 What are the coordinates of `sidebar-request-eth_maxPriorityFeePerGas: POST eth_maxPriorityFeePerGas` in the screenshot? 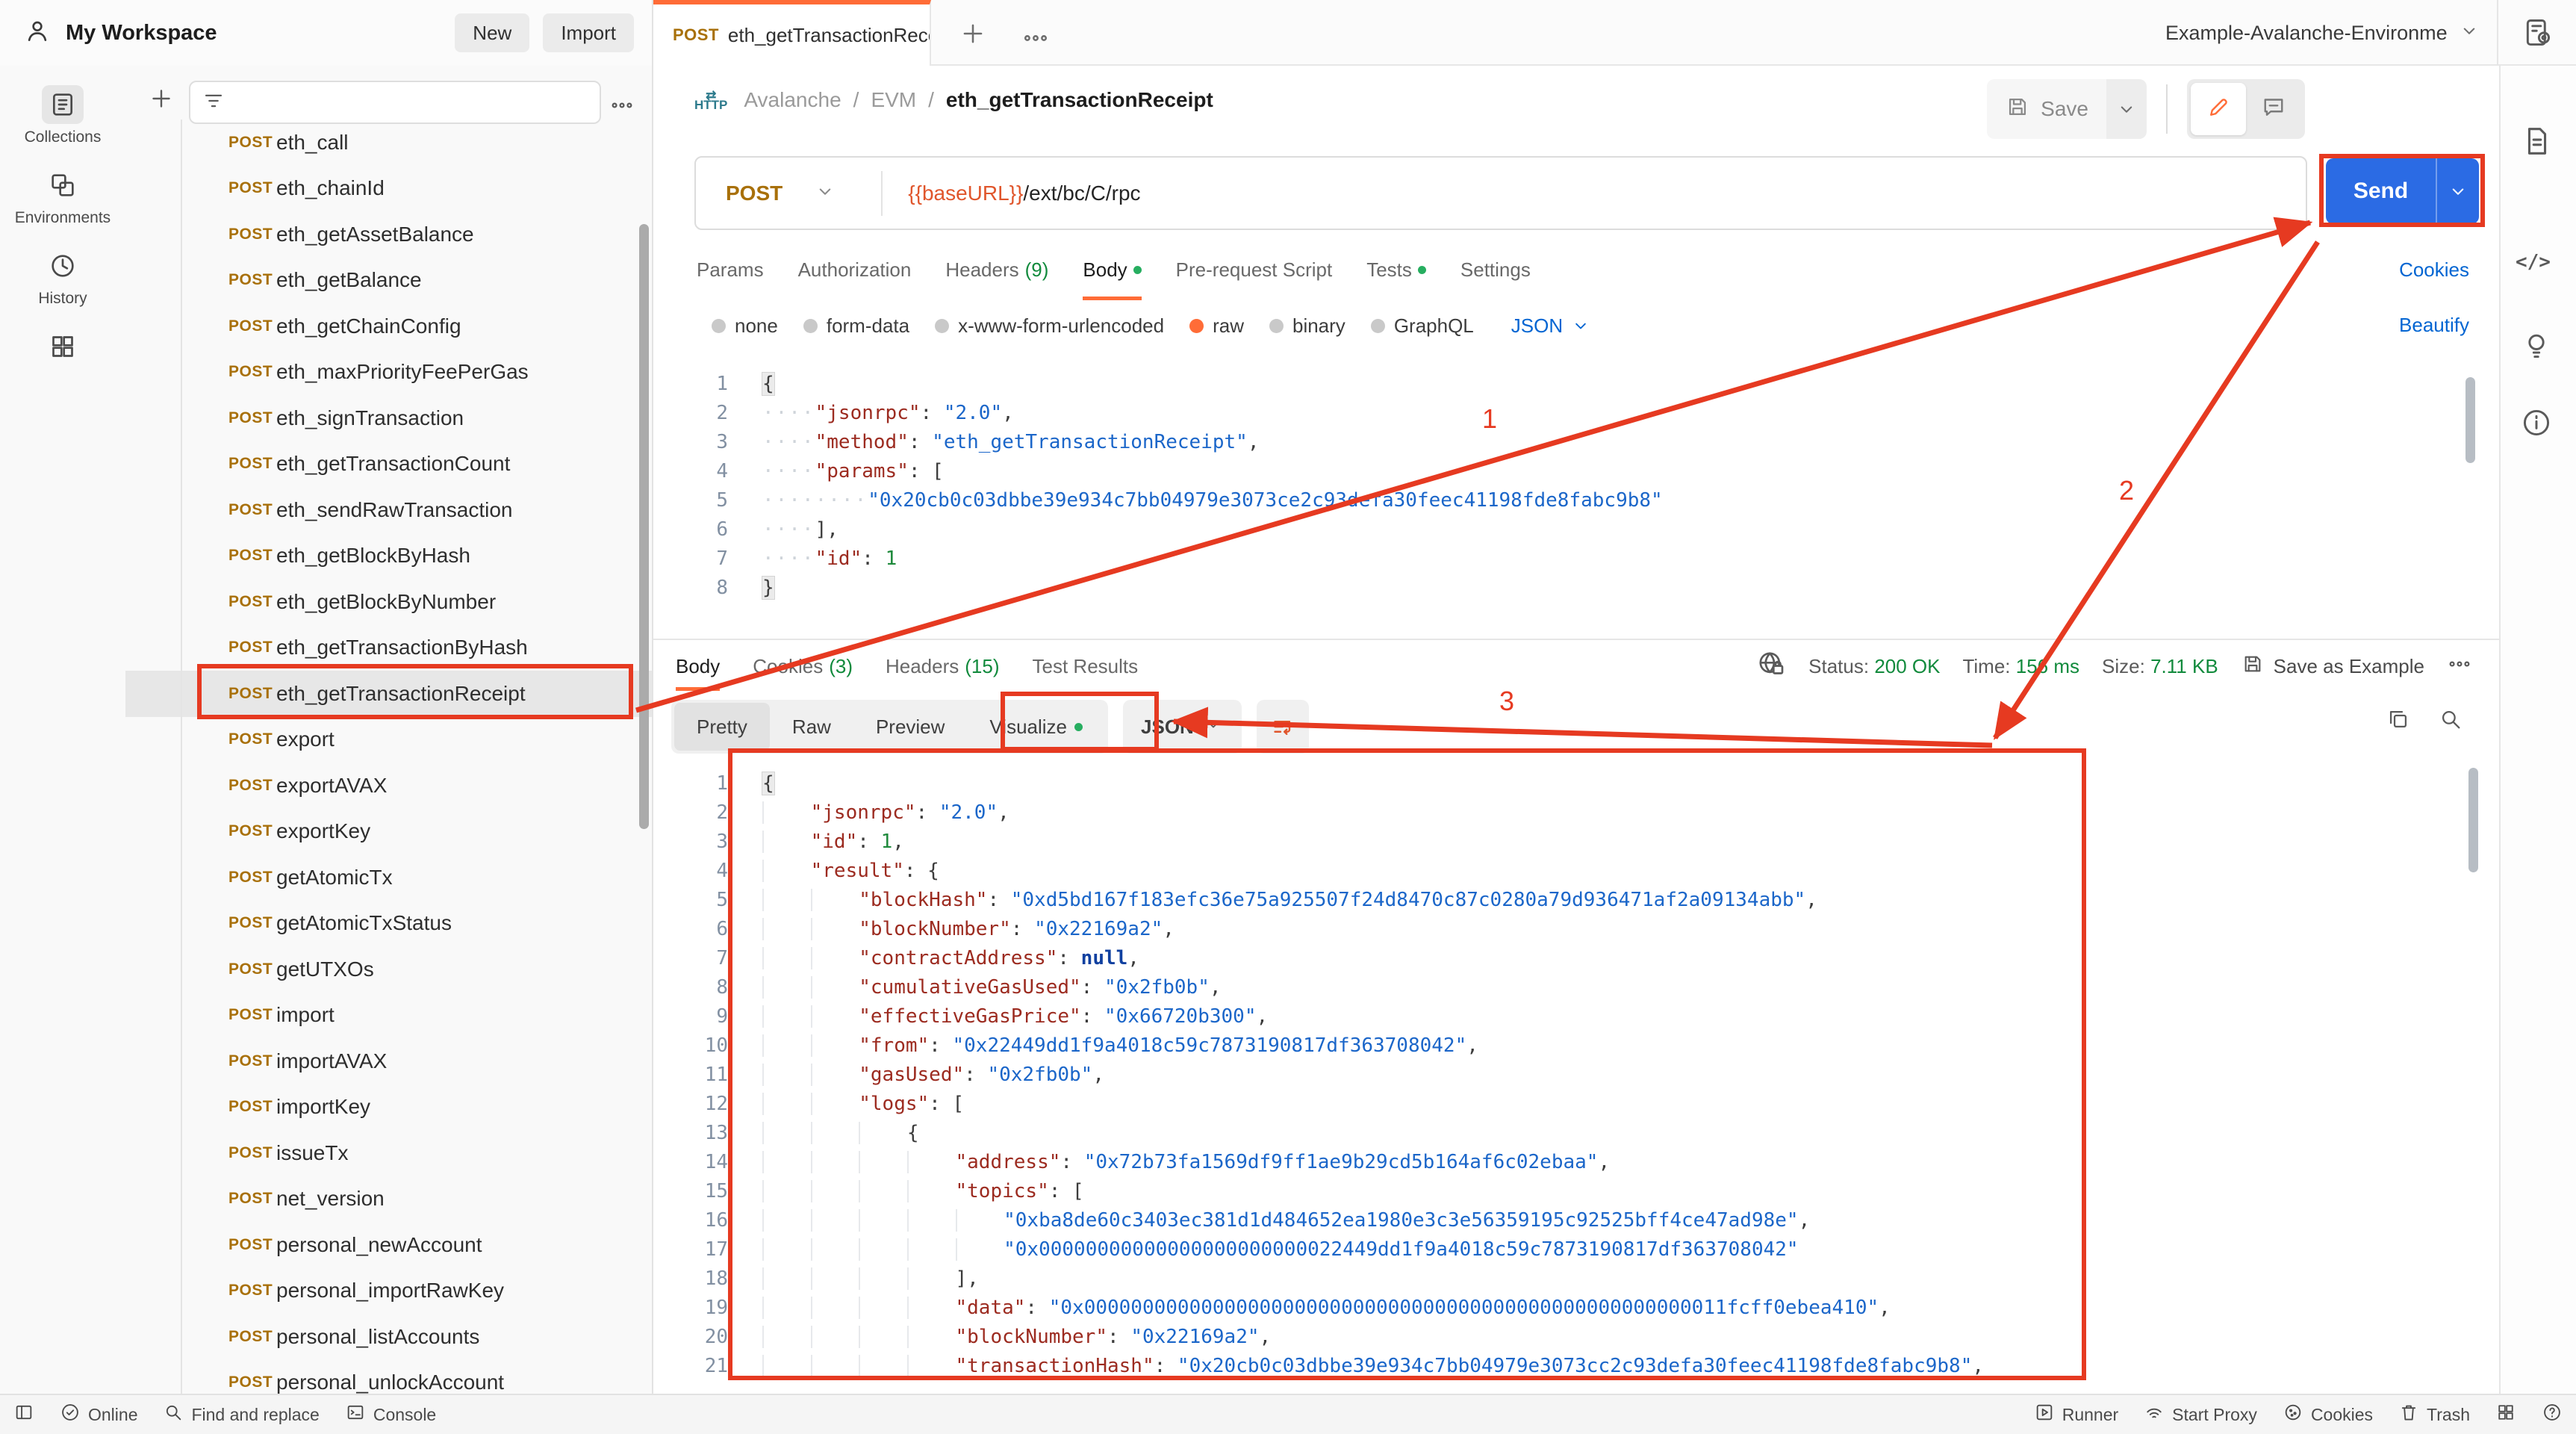 It's located at (388, 373).